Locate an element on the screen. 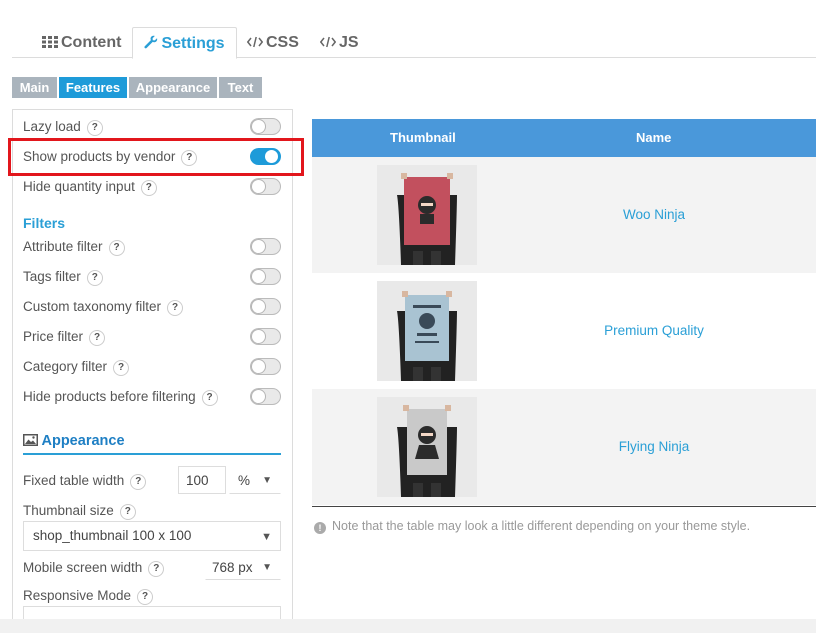  option-label: Lazy load is located at coordinates (52, 126).